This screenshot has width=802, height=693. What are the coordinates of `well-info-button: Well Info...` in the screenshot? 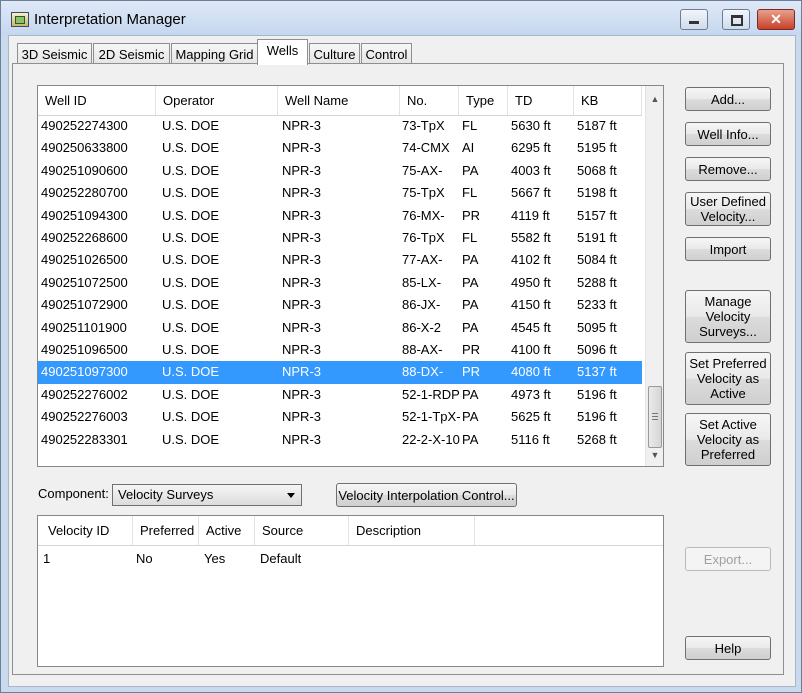 It's located at (728, 134).